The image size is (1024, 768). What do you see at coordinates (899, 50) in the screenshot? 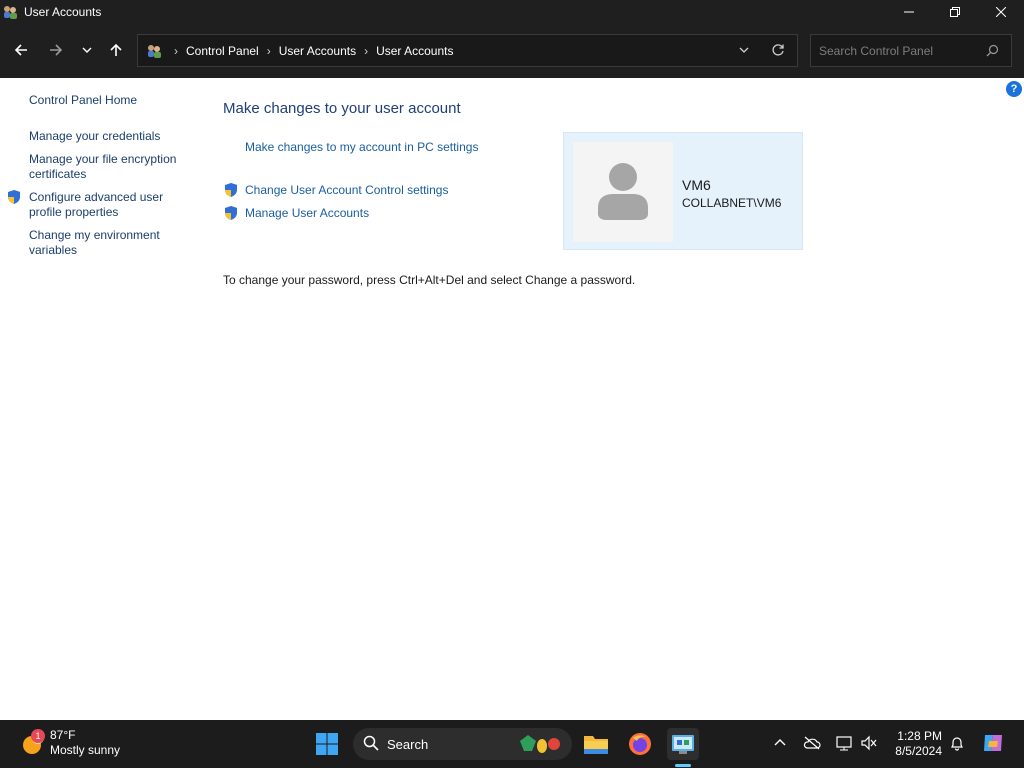
I see `search-input` at bounding box center [899, 50].